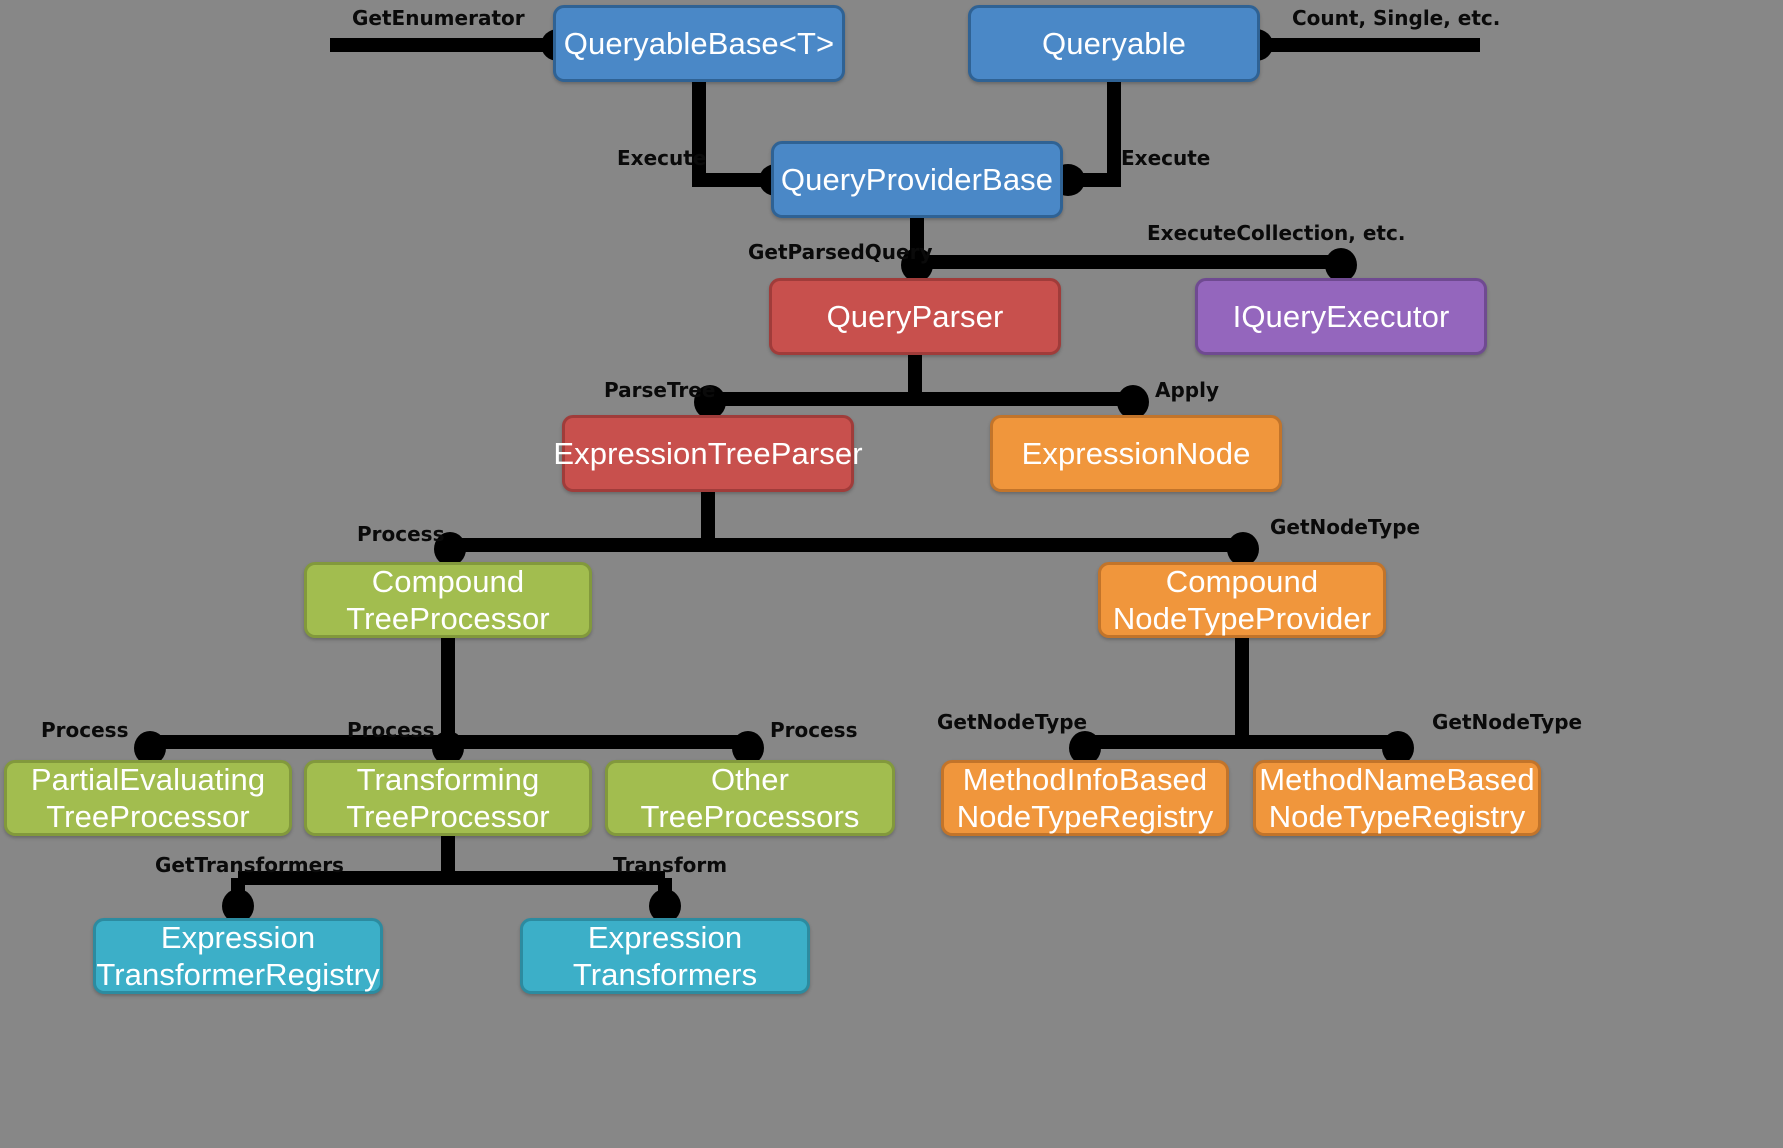  What do you see at coordinates (917, 179) in the screenshot?
I see `node-query_provider_base: QueryProviderBase` at bounding box center [917, 179].